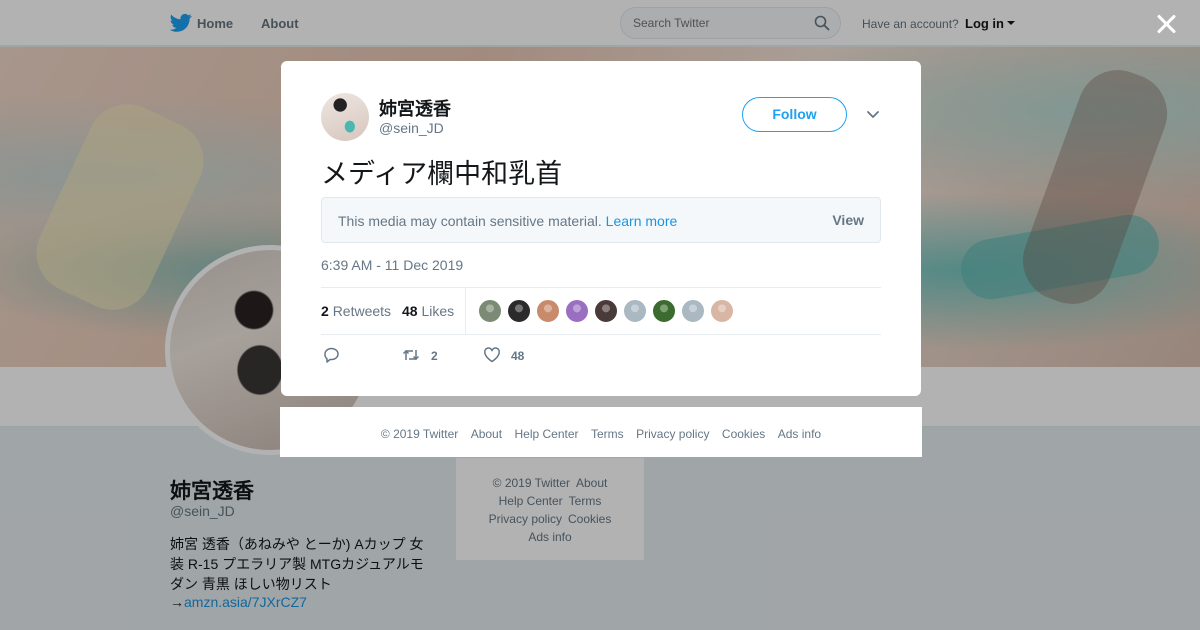 This screenshot has height=630, width=1200. What do you see at coordinates (392, 265) in the screenshot?
I see `tweet-timestamp: 6:39 AM - 11 Dec 2019` at bounding box center [392, 265].